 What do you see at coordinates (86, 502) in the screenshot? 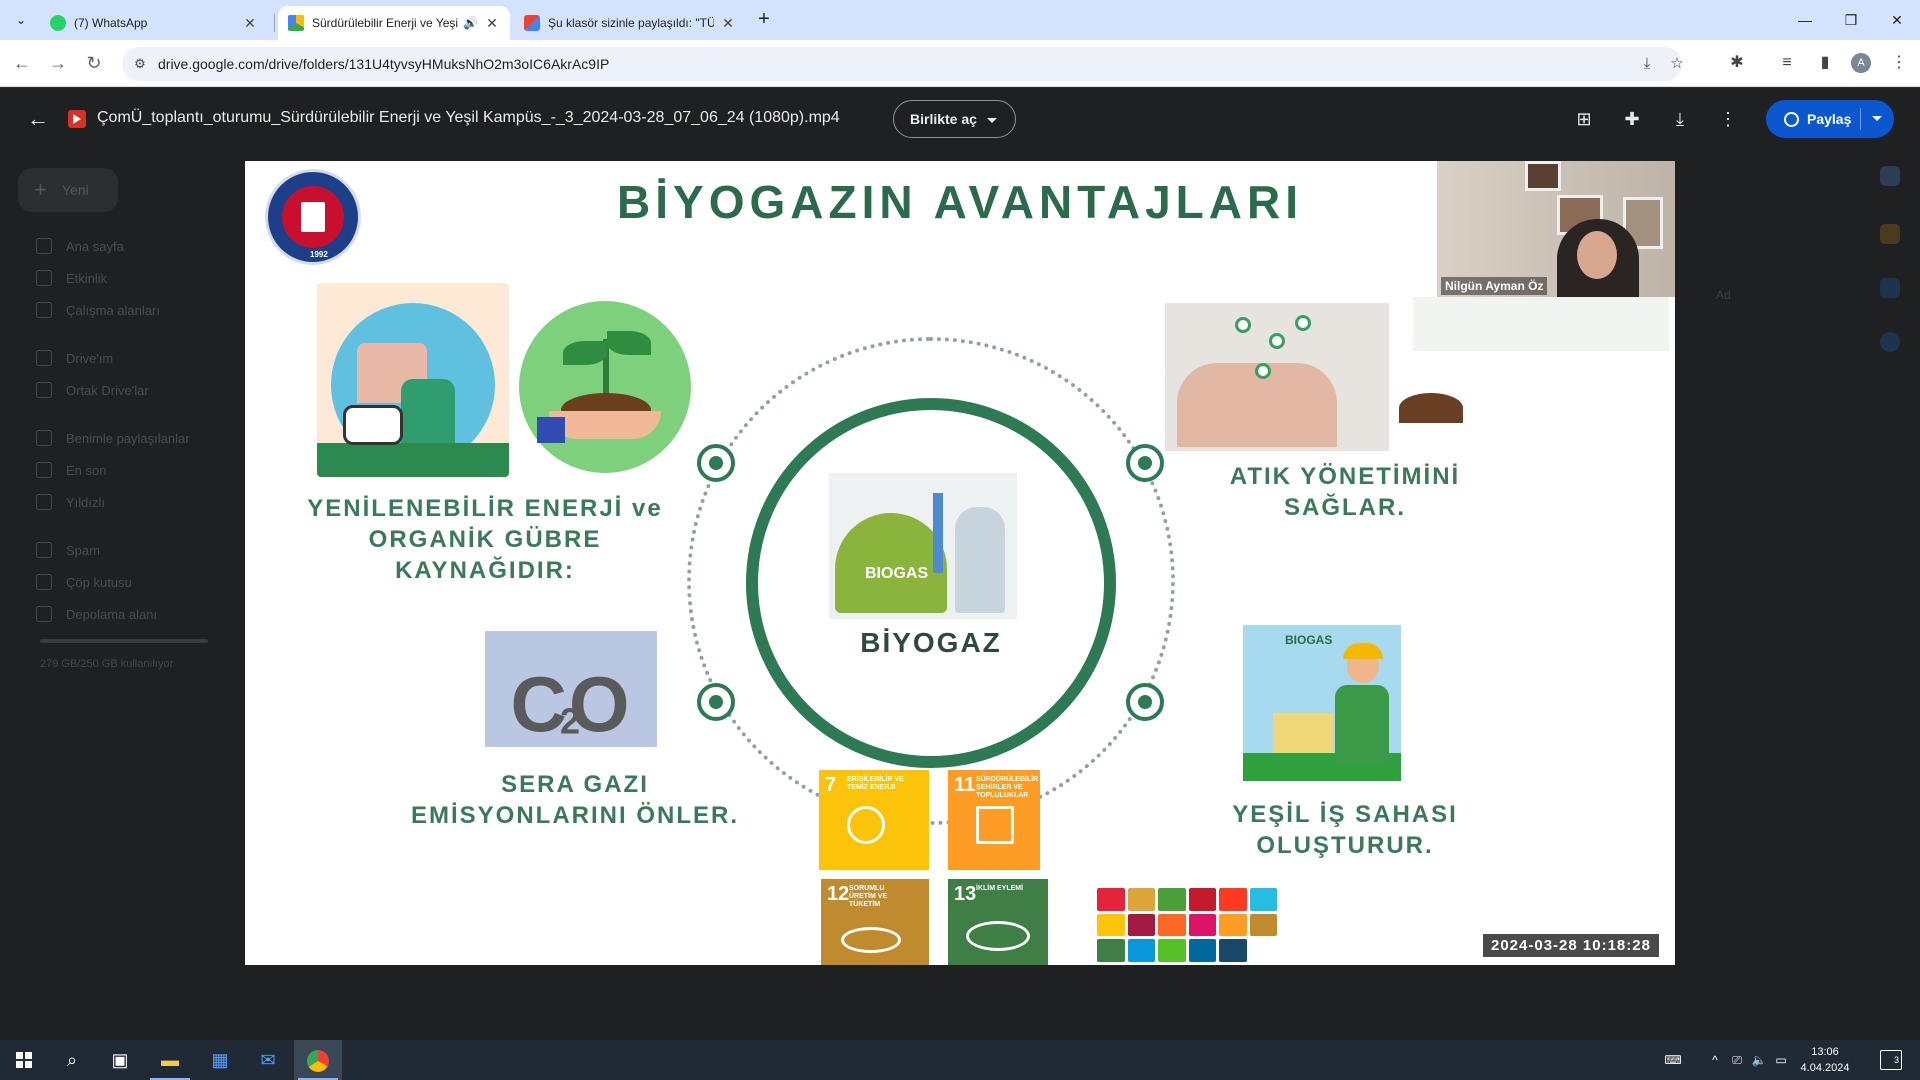
I see `sidebar-label: Yıldızlı` at bounding box center [86, 502].